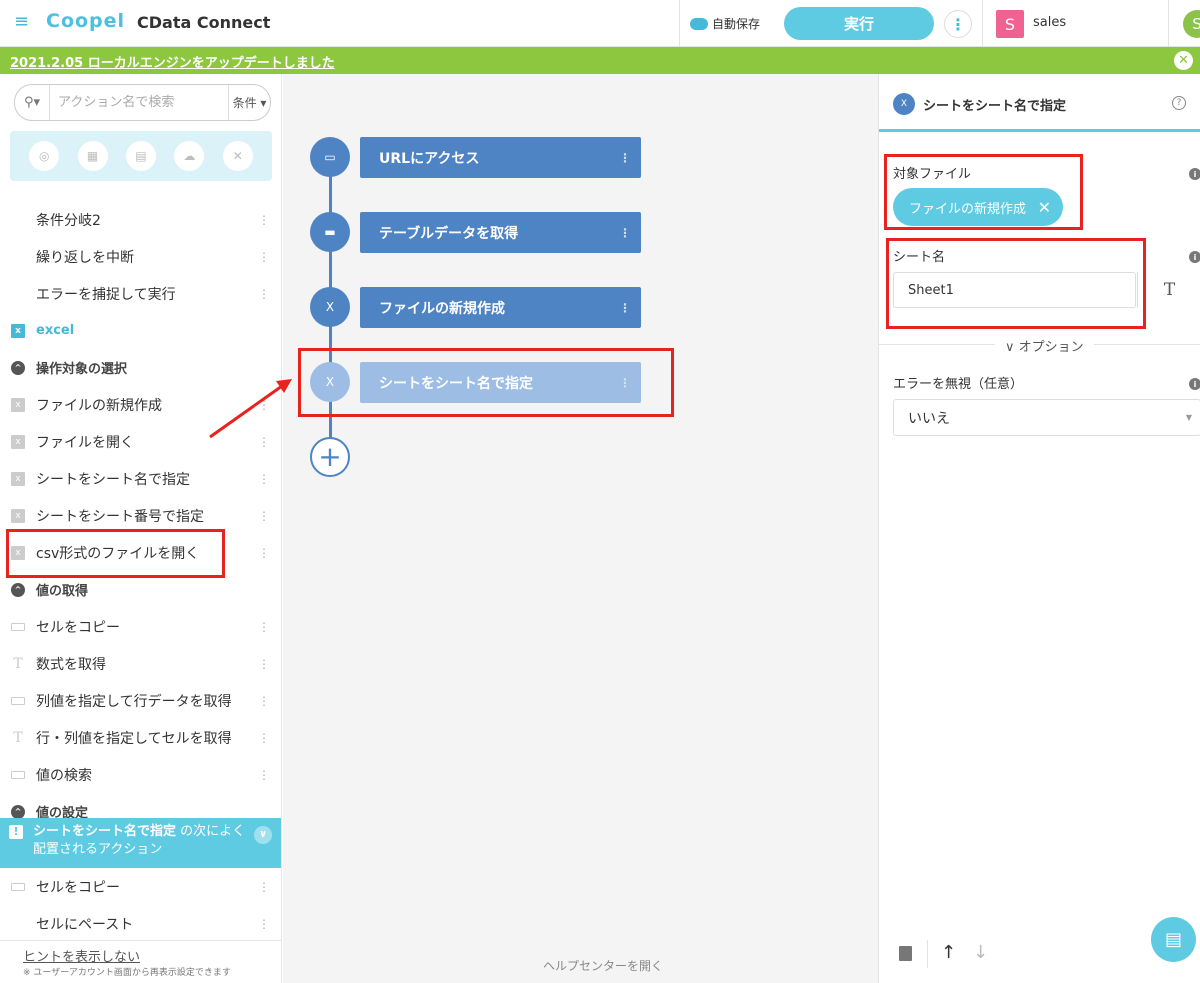  Describe the element at coordinates (140, 330) in the screenshot. I see `category-excel: x excel` at that location.